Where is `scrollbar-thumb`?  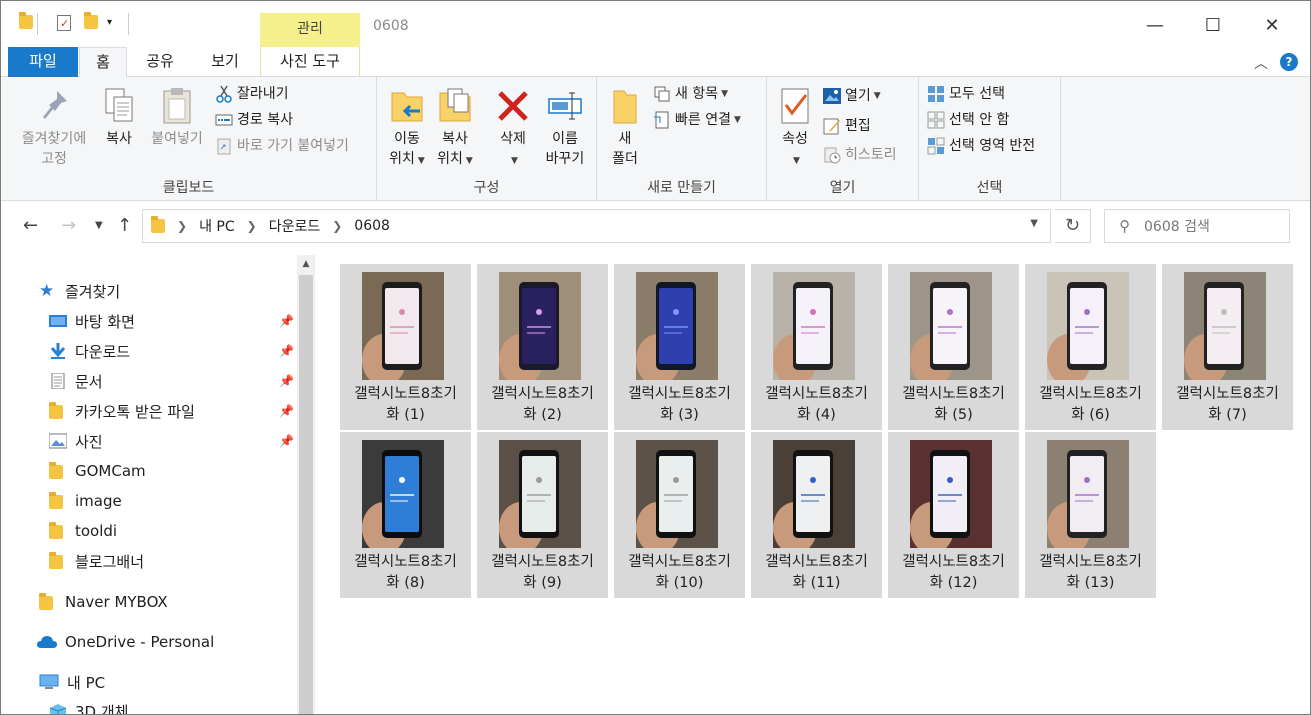
scrollbar-thumb is located at coordinates (306, 494).